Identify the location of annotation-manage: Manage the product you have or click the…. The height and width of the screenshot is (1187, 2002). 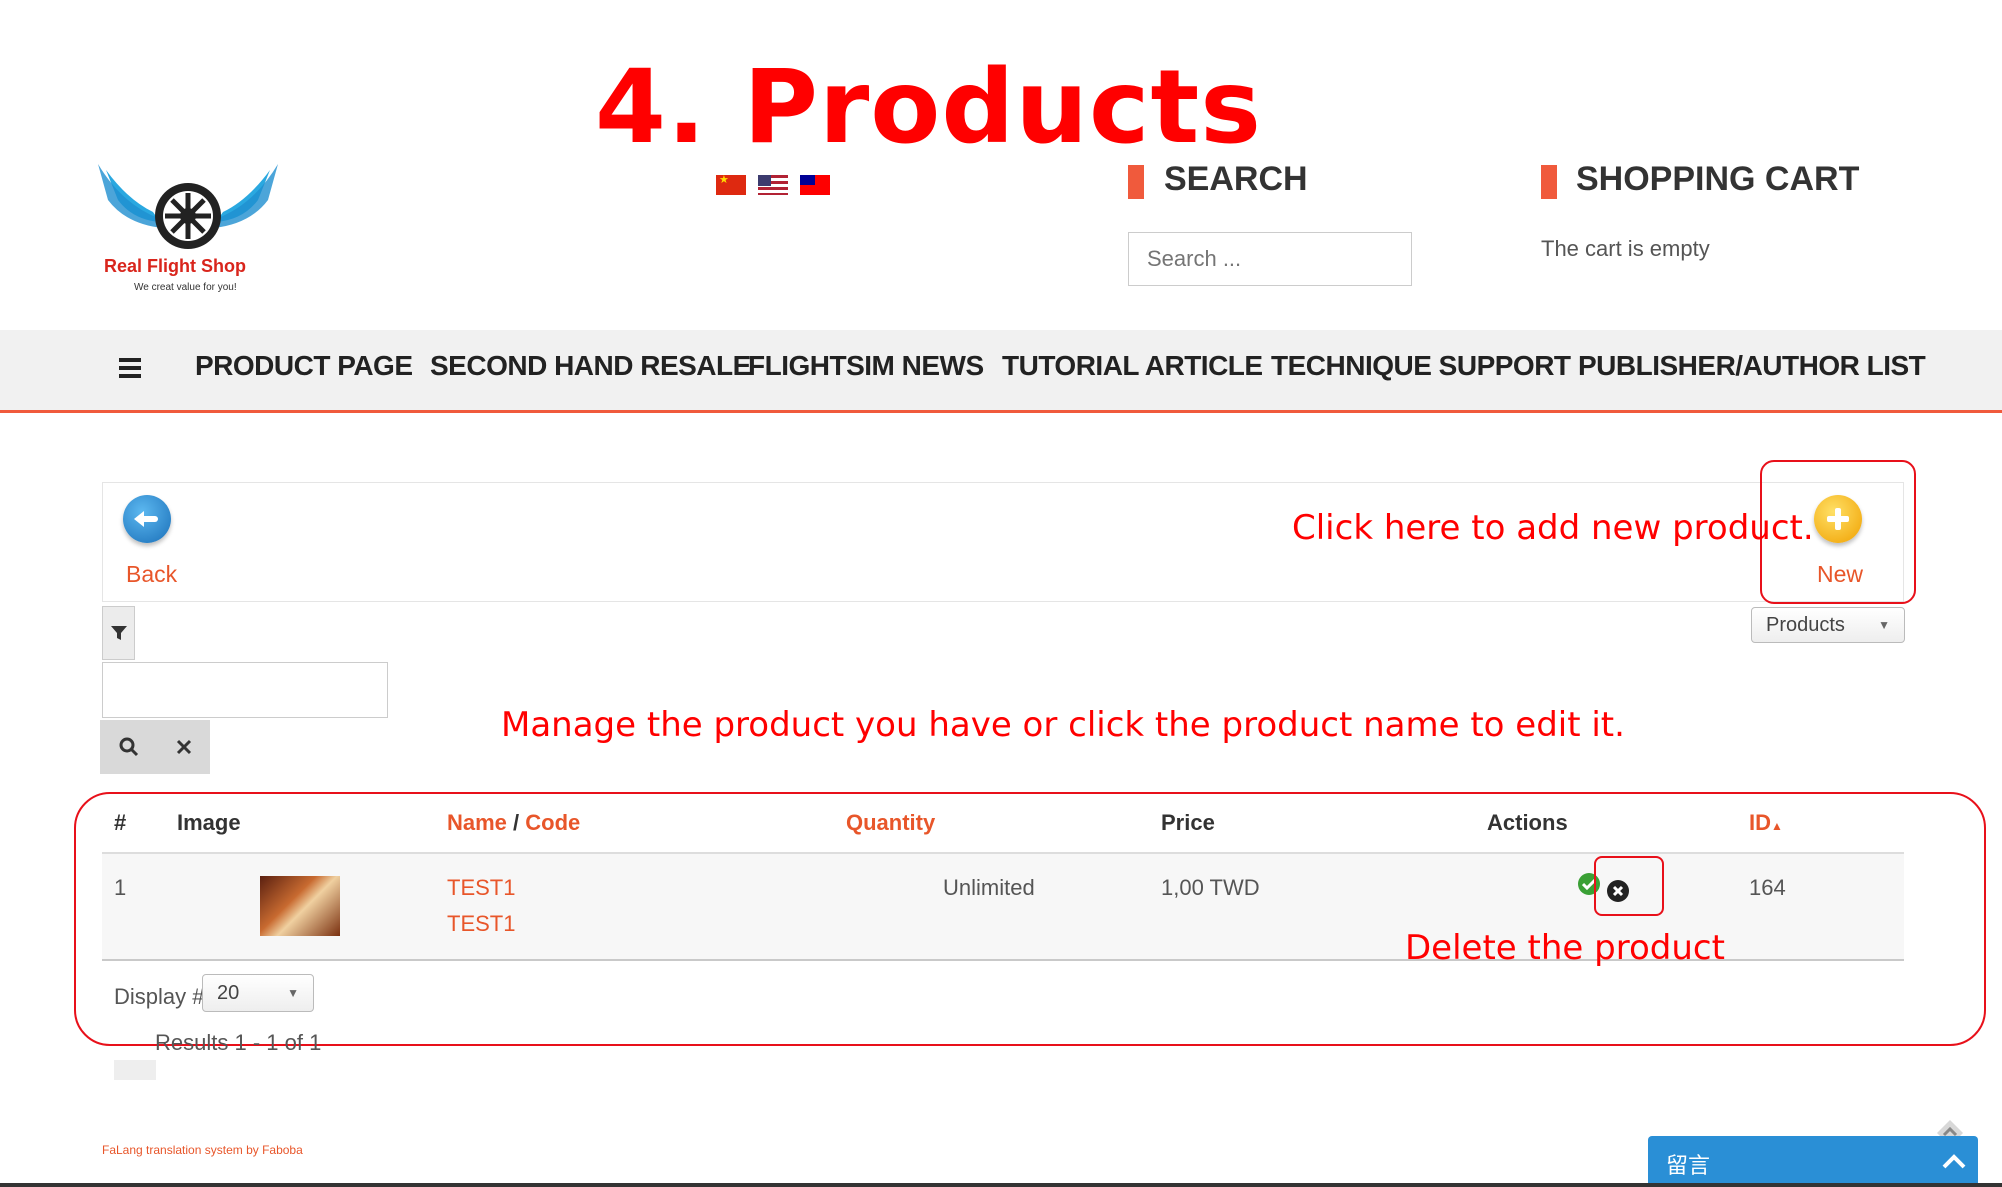
(1063, 725).